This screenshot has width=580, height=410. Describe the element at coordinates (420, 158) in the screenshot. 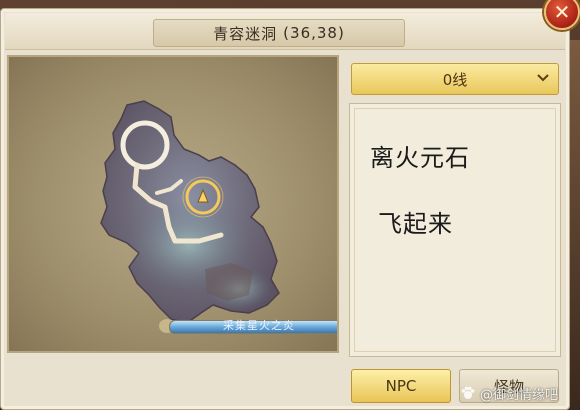

I see `note-line-1: 离火元石` at that location.